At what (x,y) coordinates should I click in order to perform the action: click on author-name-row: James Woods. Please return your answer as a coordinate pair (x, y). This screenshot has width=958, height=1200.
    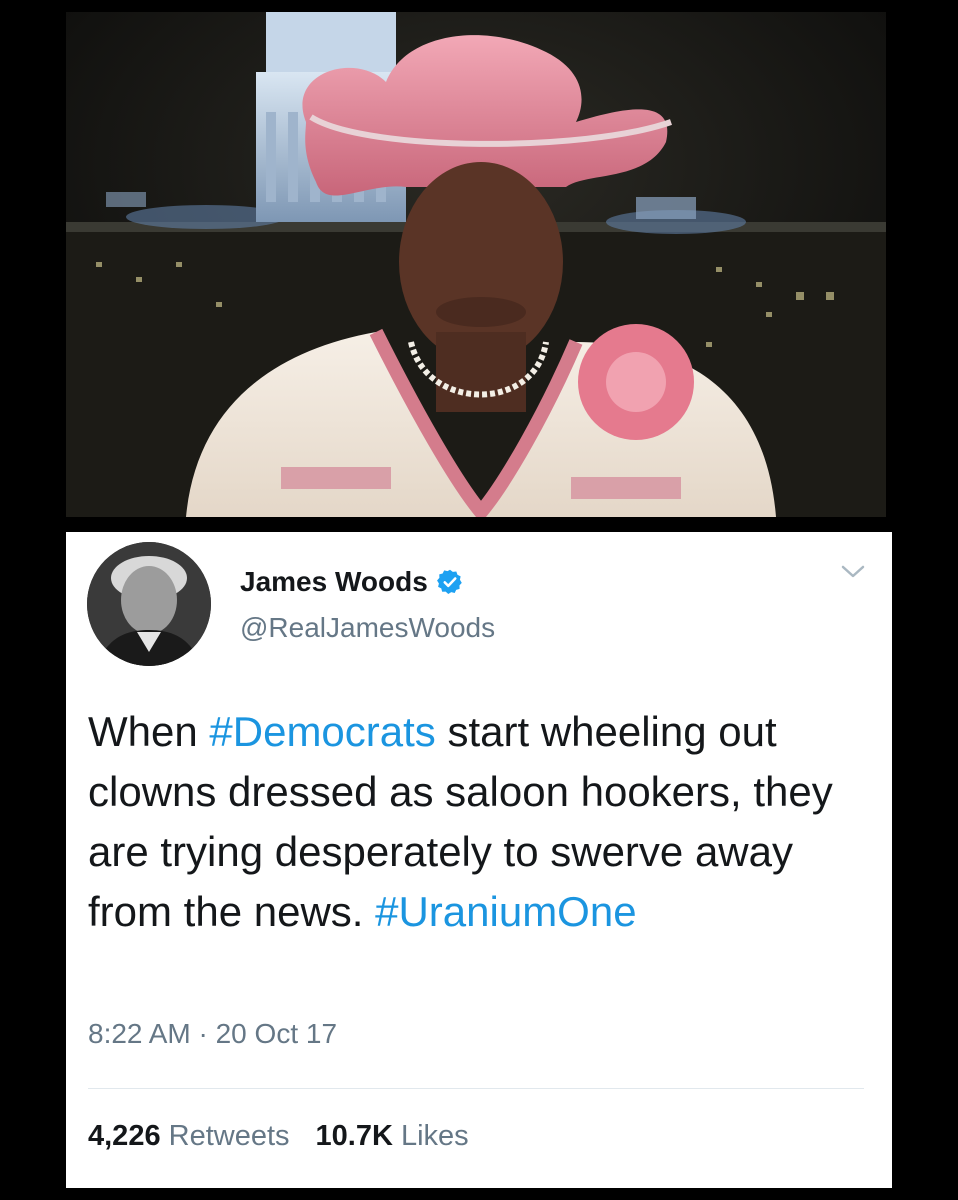
    Looking at the image, I should click on (352, 582).